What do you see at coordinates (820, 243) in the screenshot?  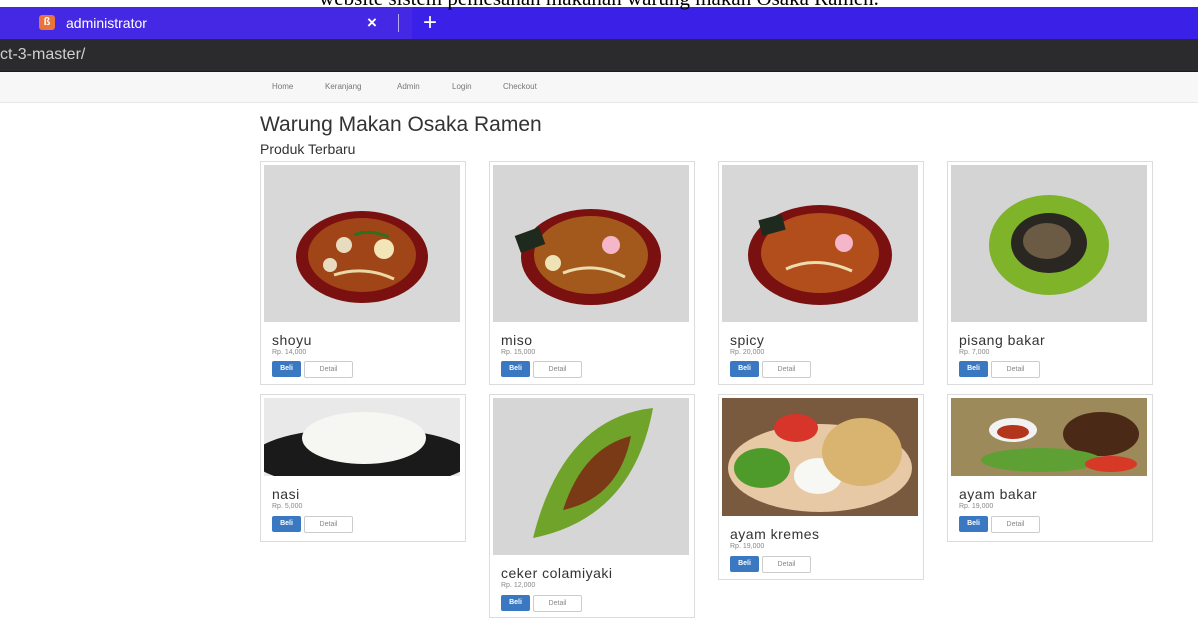 I see `product-image-spicy` at bounding box center [820, 243].